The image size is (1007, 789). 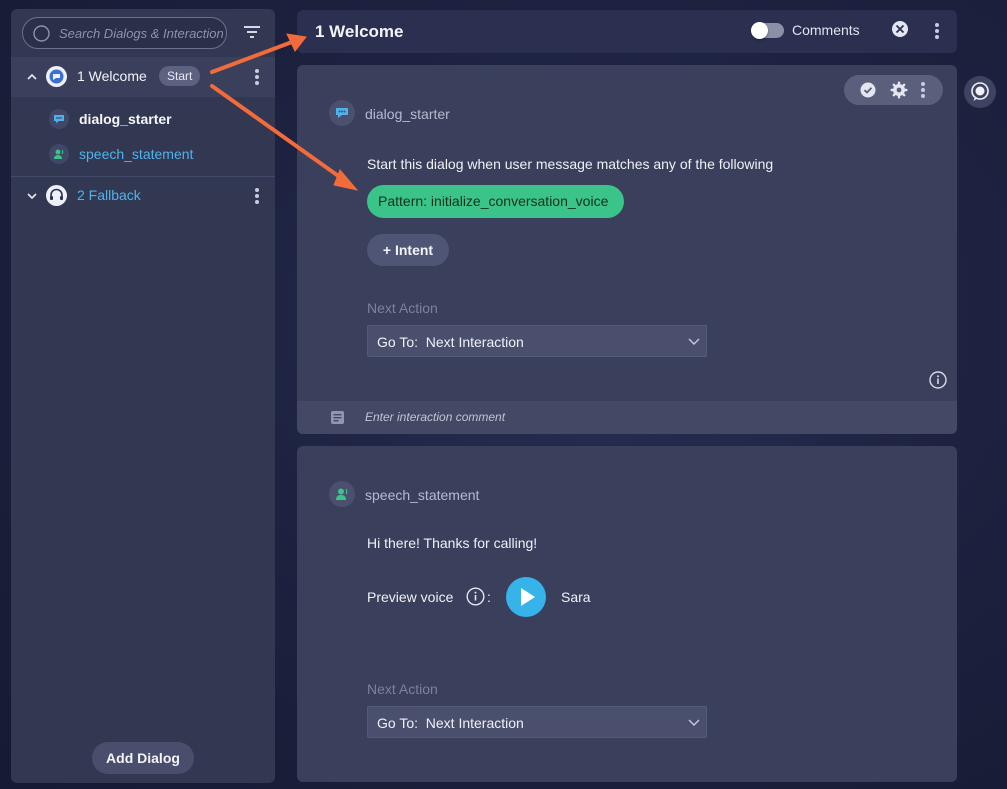 What do you see at coordinates (627, 417) in the screenshot?
I see `comment-bar: Enter interaction comment` at bounding box center [627, 417].